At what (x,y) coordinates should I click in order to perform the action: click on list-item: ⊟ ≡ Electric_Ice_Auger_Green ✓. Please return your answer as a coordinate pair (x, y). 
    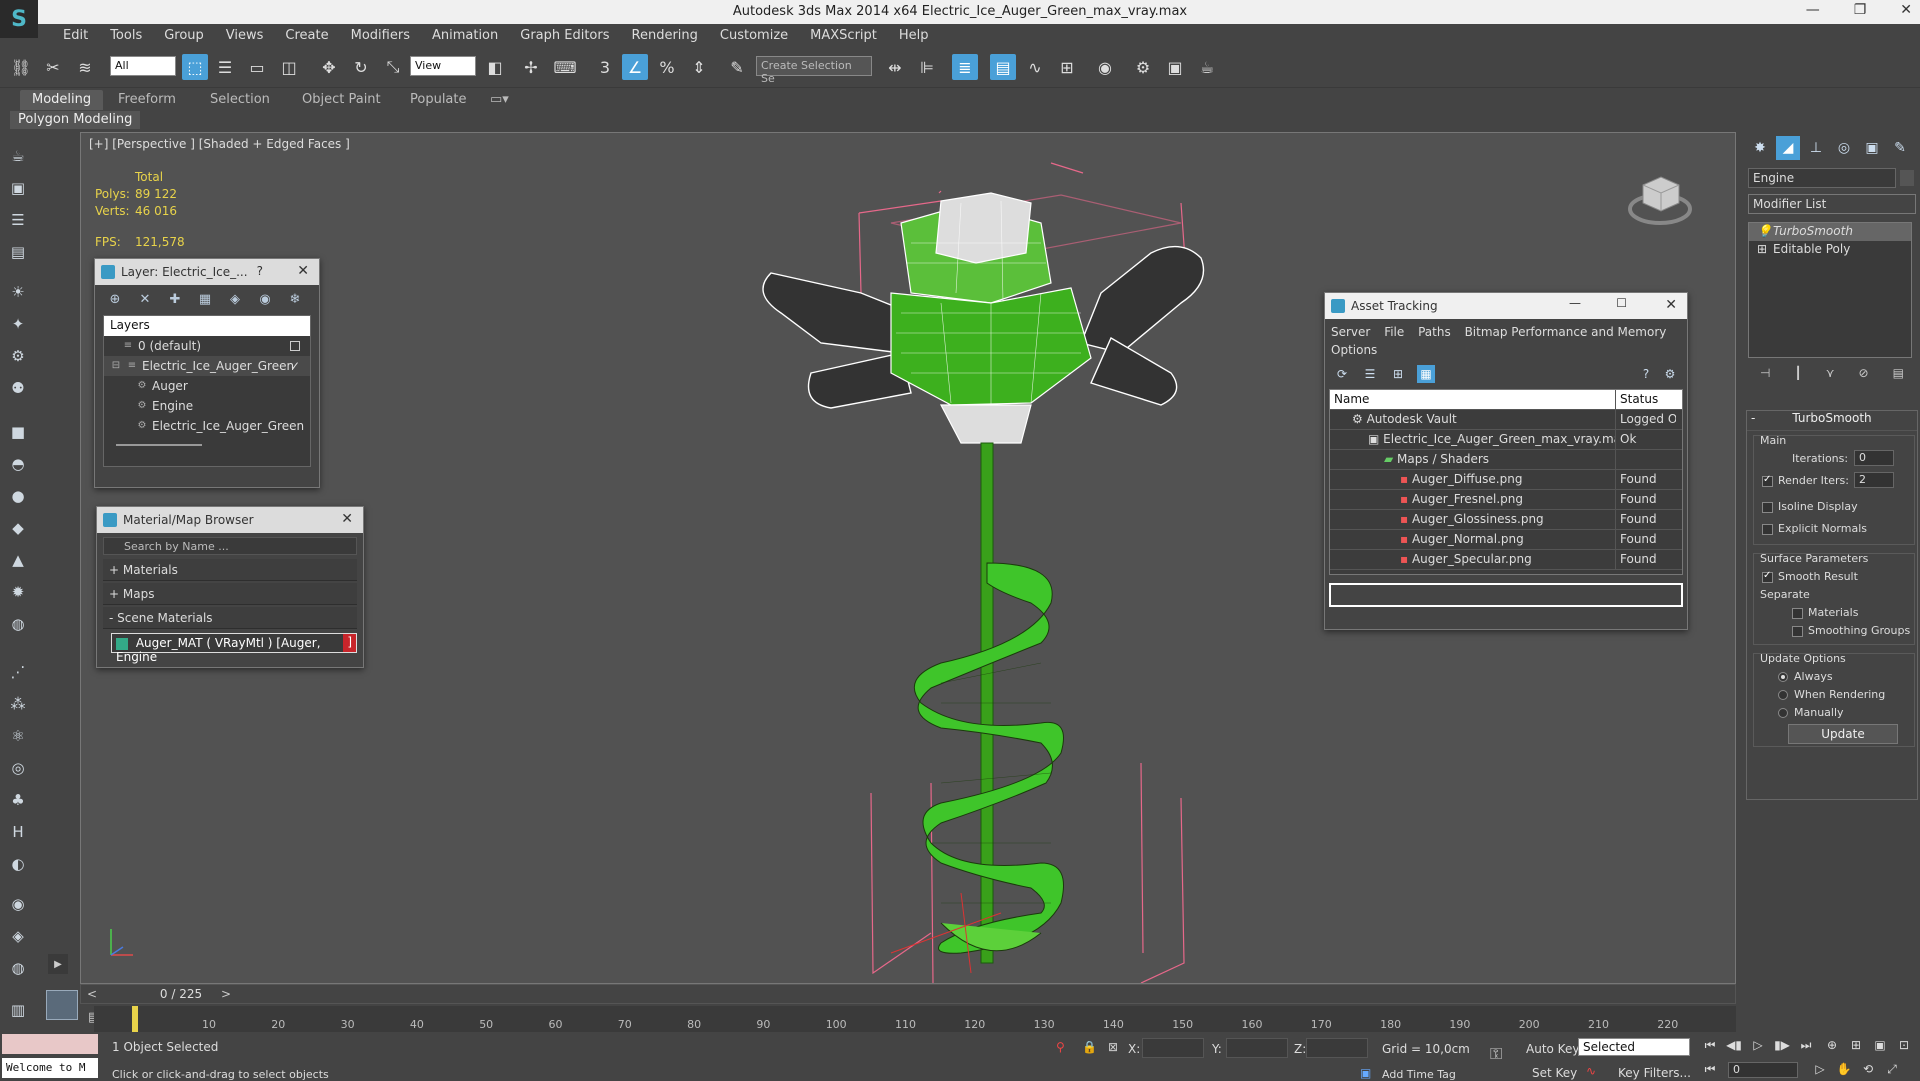
    Looking at the image, I should click on (207, 366).